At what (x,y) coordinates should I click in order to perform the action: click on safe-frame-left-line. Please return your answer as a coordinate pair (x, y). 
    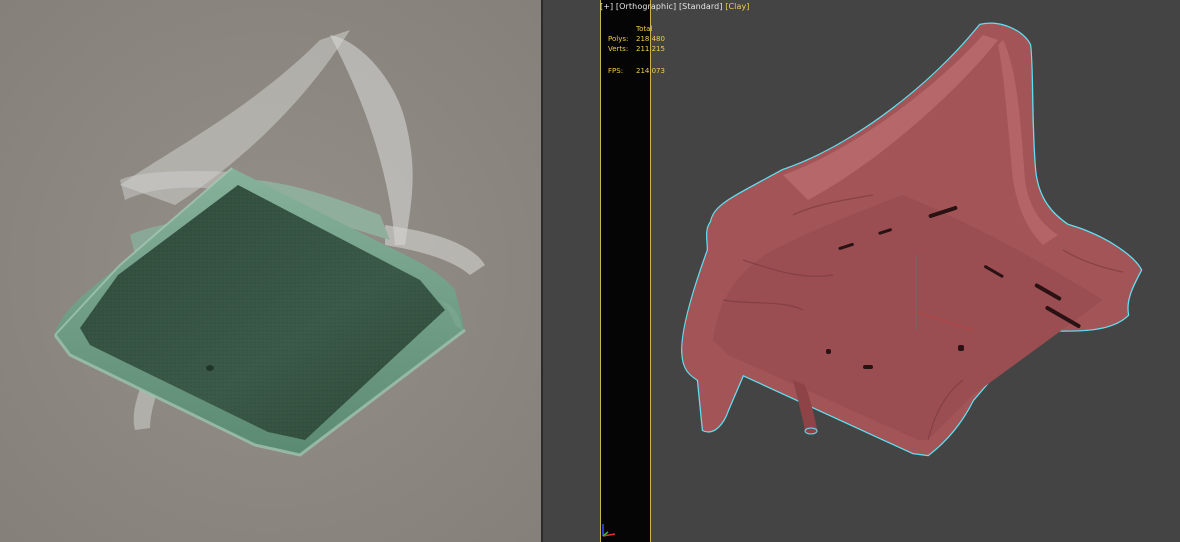
    Looking at the image, I should click on (600, 271).